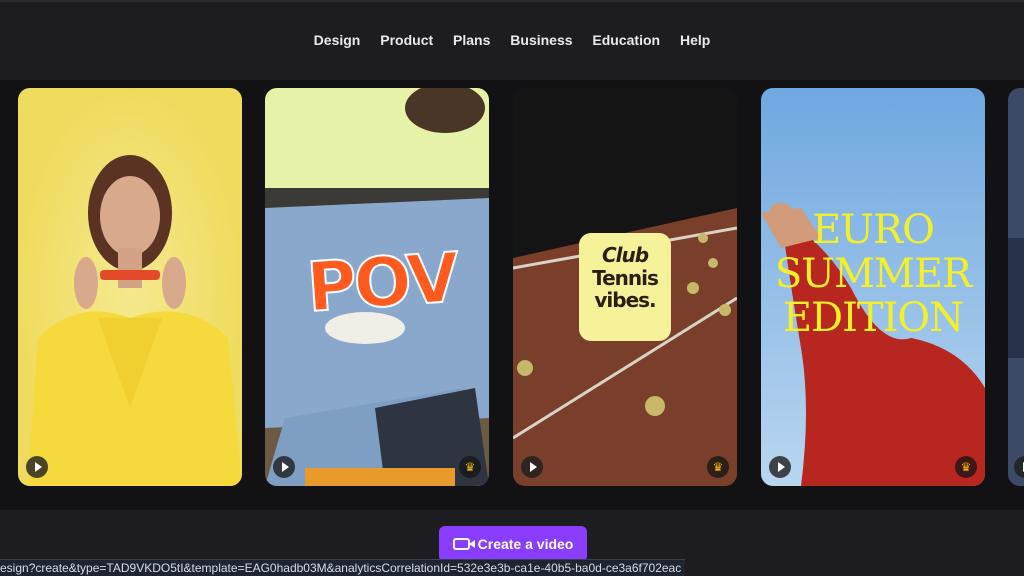 This screenshot has width=1024, height=576. I want to click on nav-item-help: Help, so click(695, 40).